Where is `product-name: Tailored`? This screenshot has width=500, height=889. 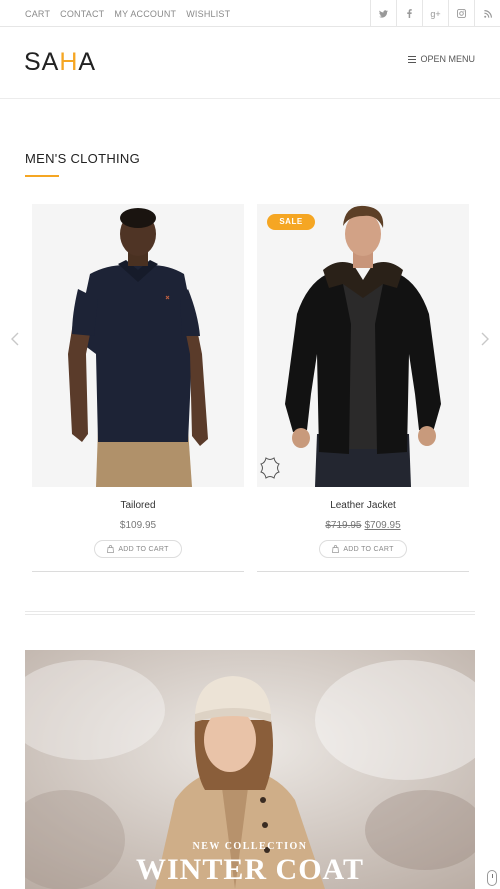 product-name: Tailored is located at coordinates (138, 505).